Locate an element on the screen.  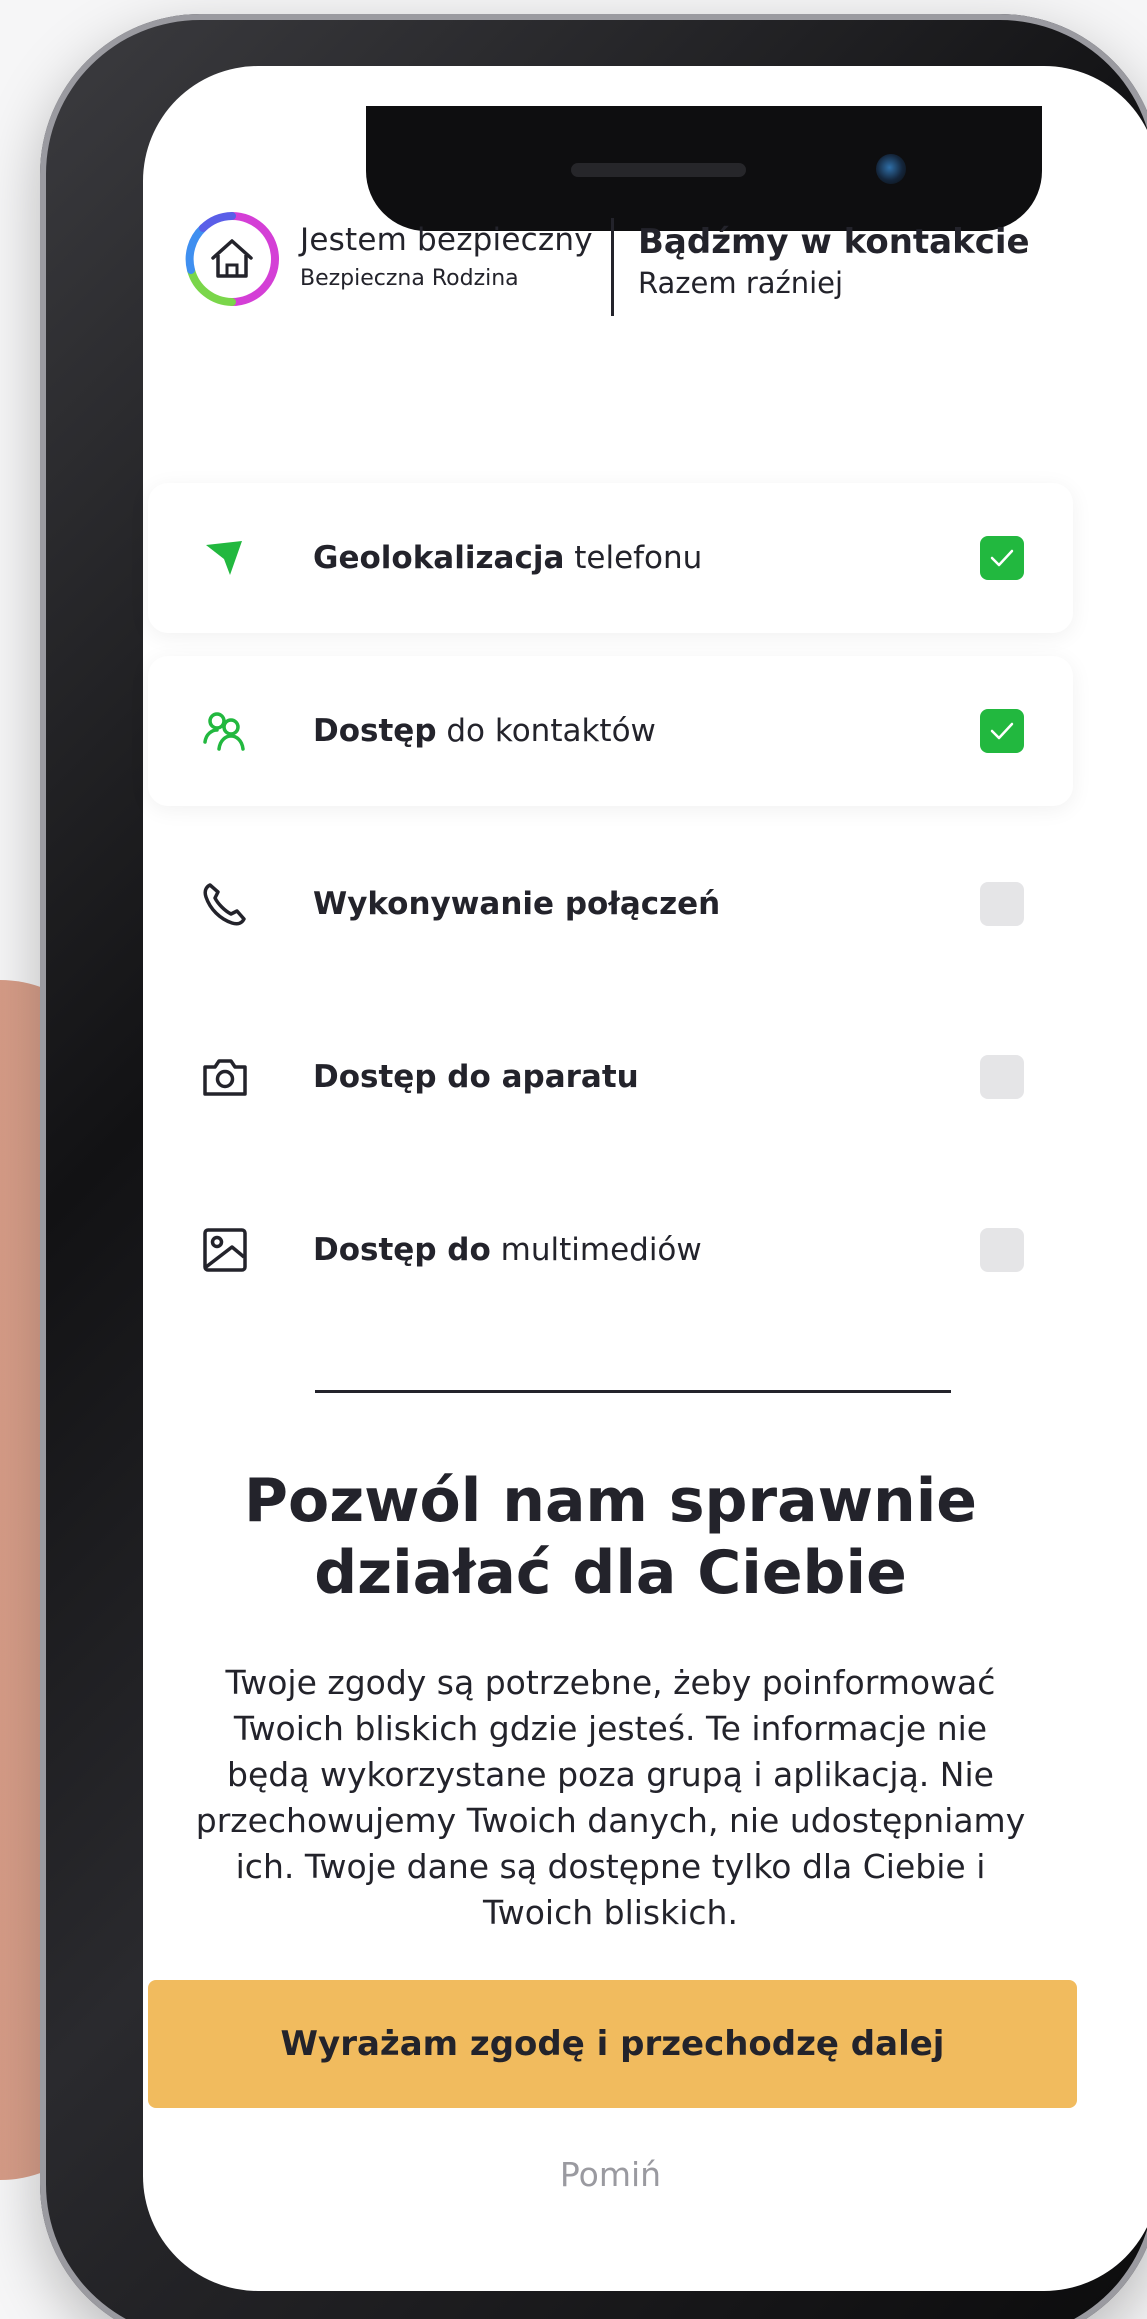
camera-icon is located at coordinates (225, 1077).